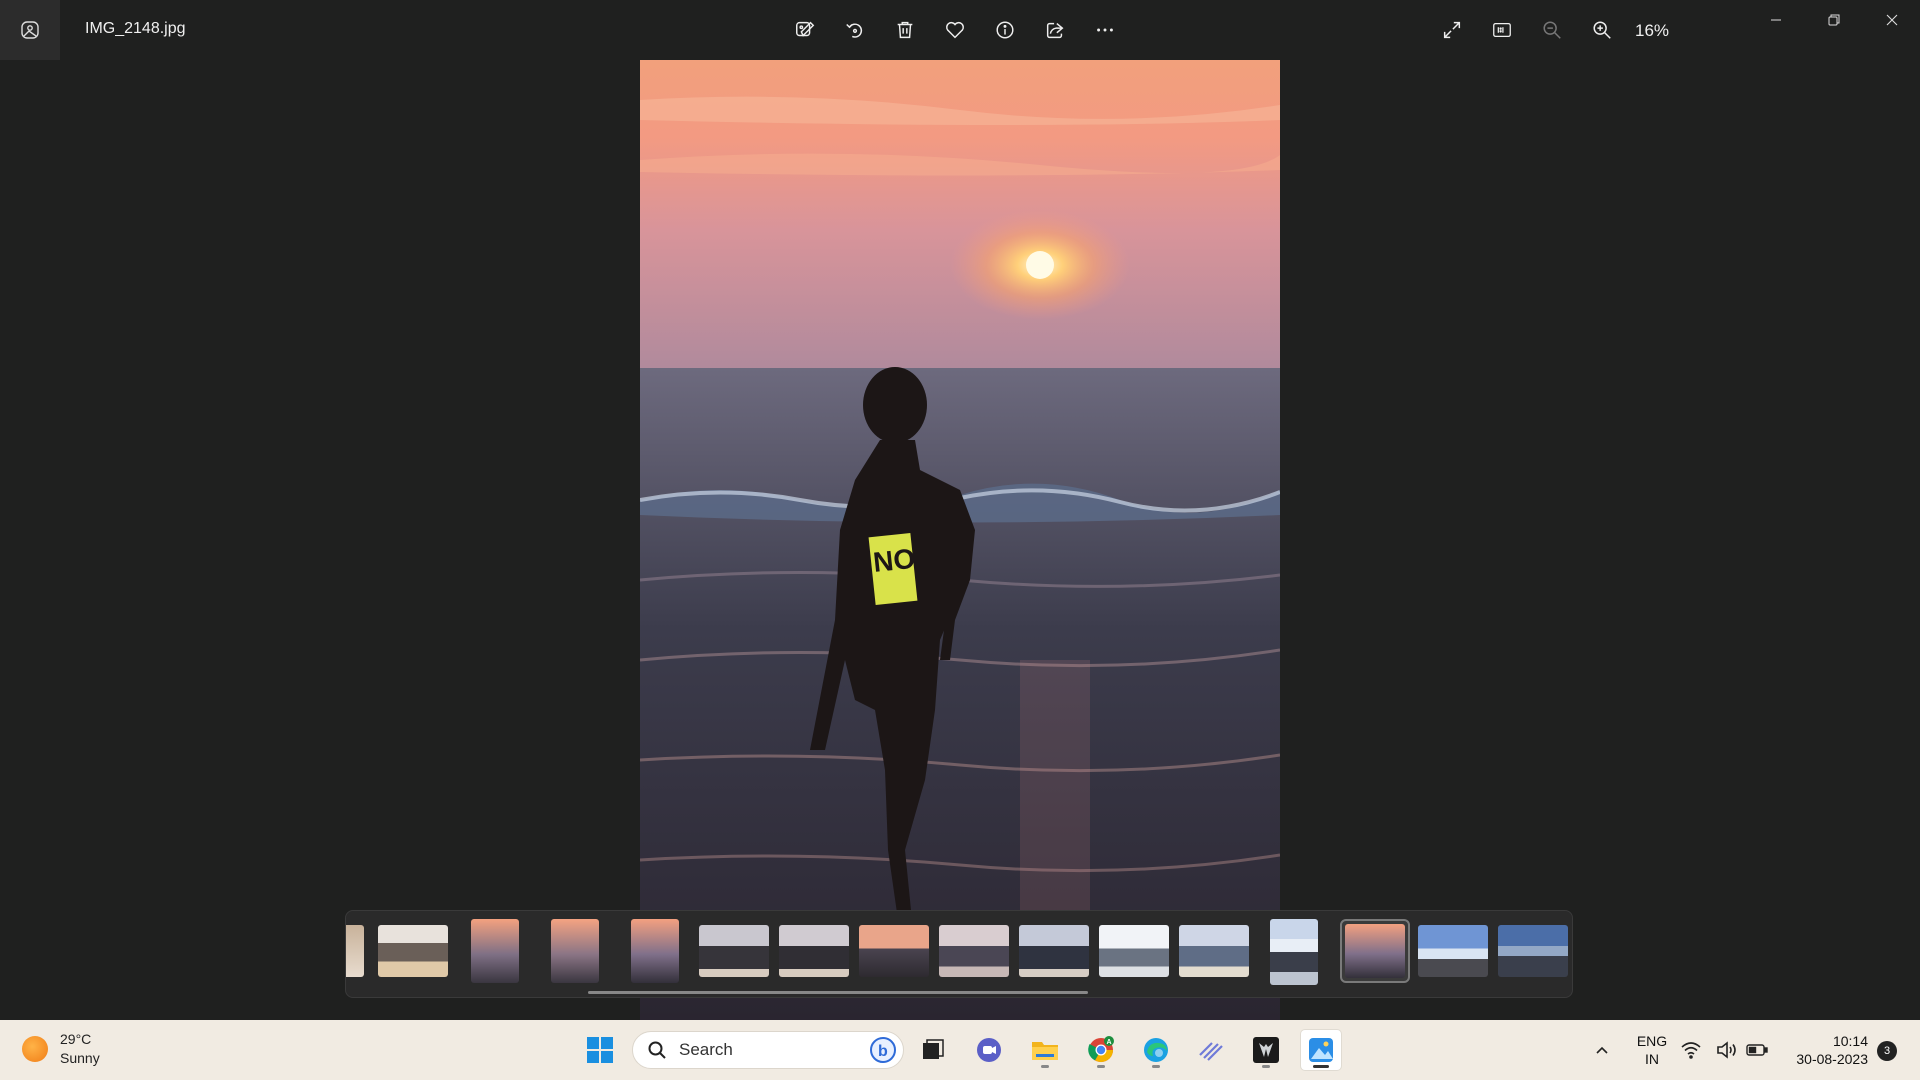 The image size is (1920, 1080). Describe the element at coordinates (1834, 20) in the screenshot. I see `restore-button` at that location.